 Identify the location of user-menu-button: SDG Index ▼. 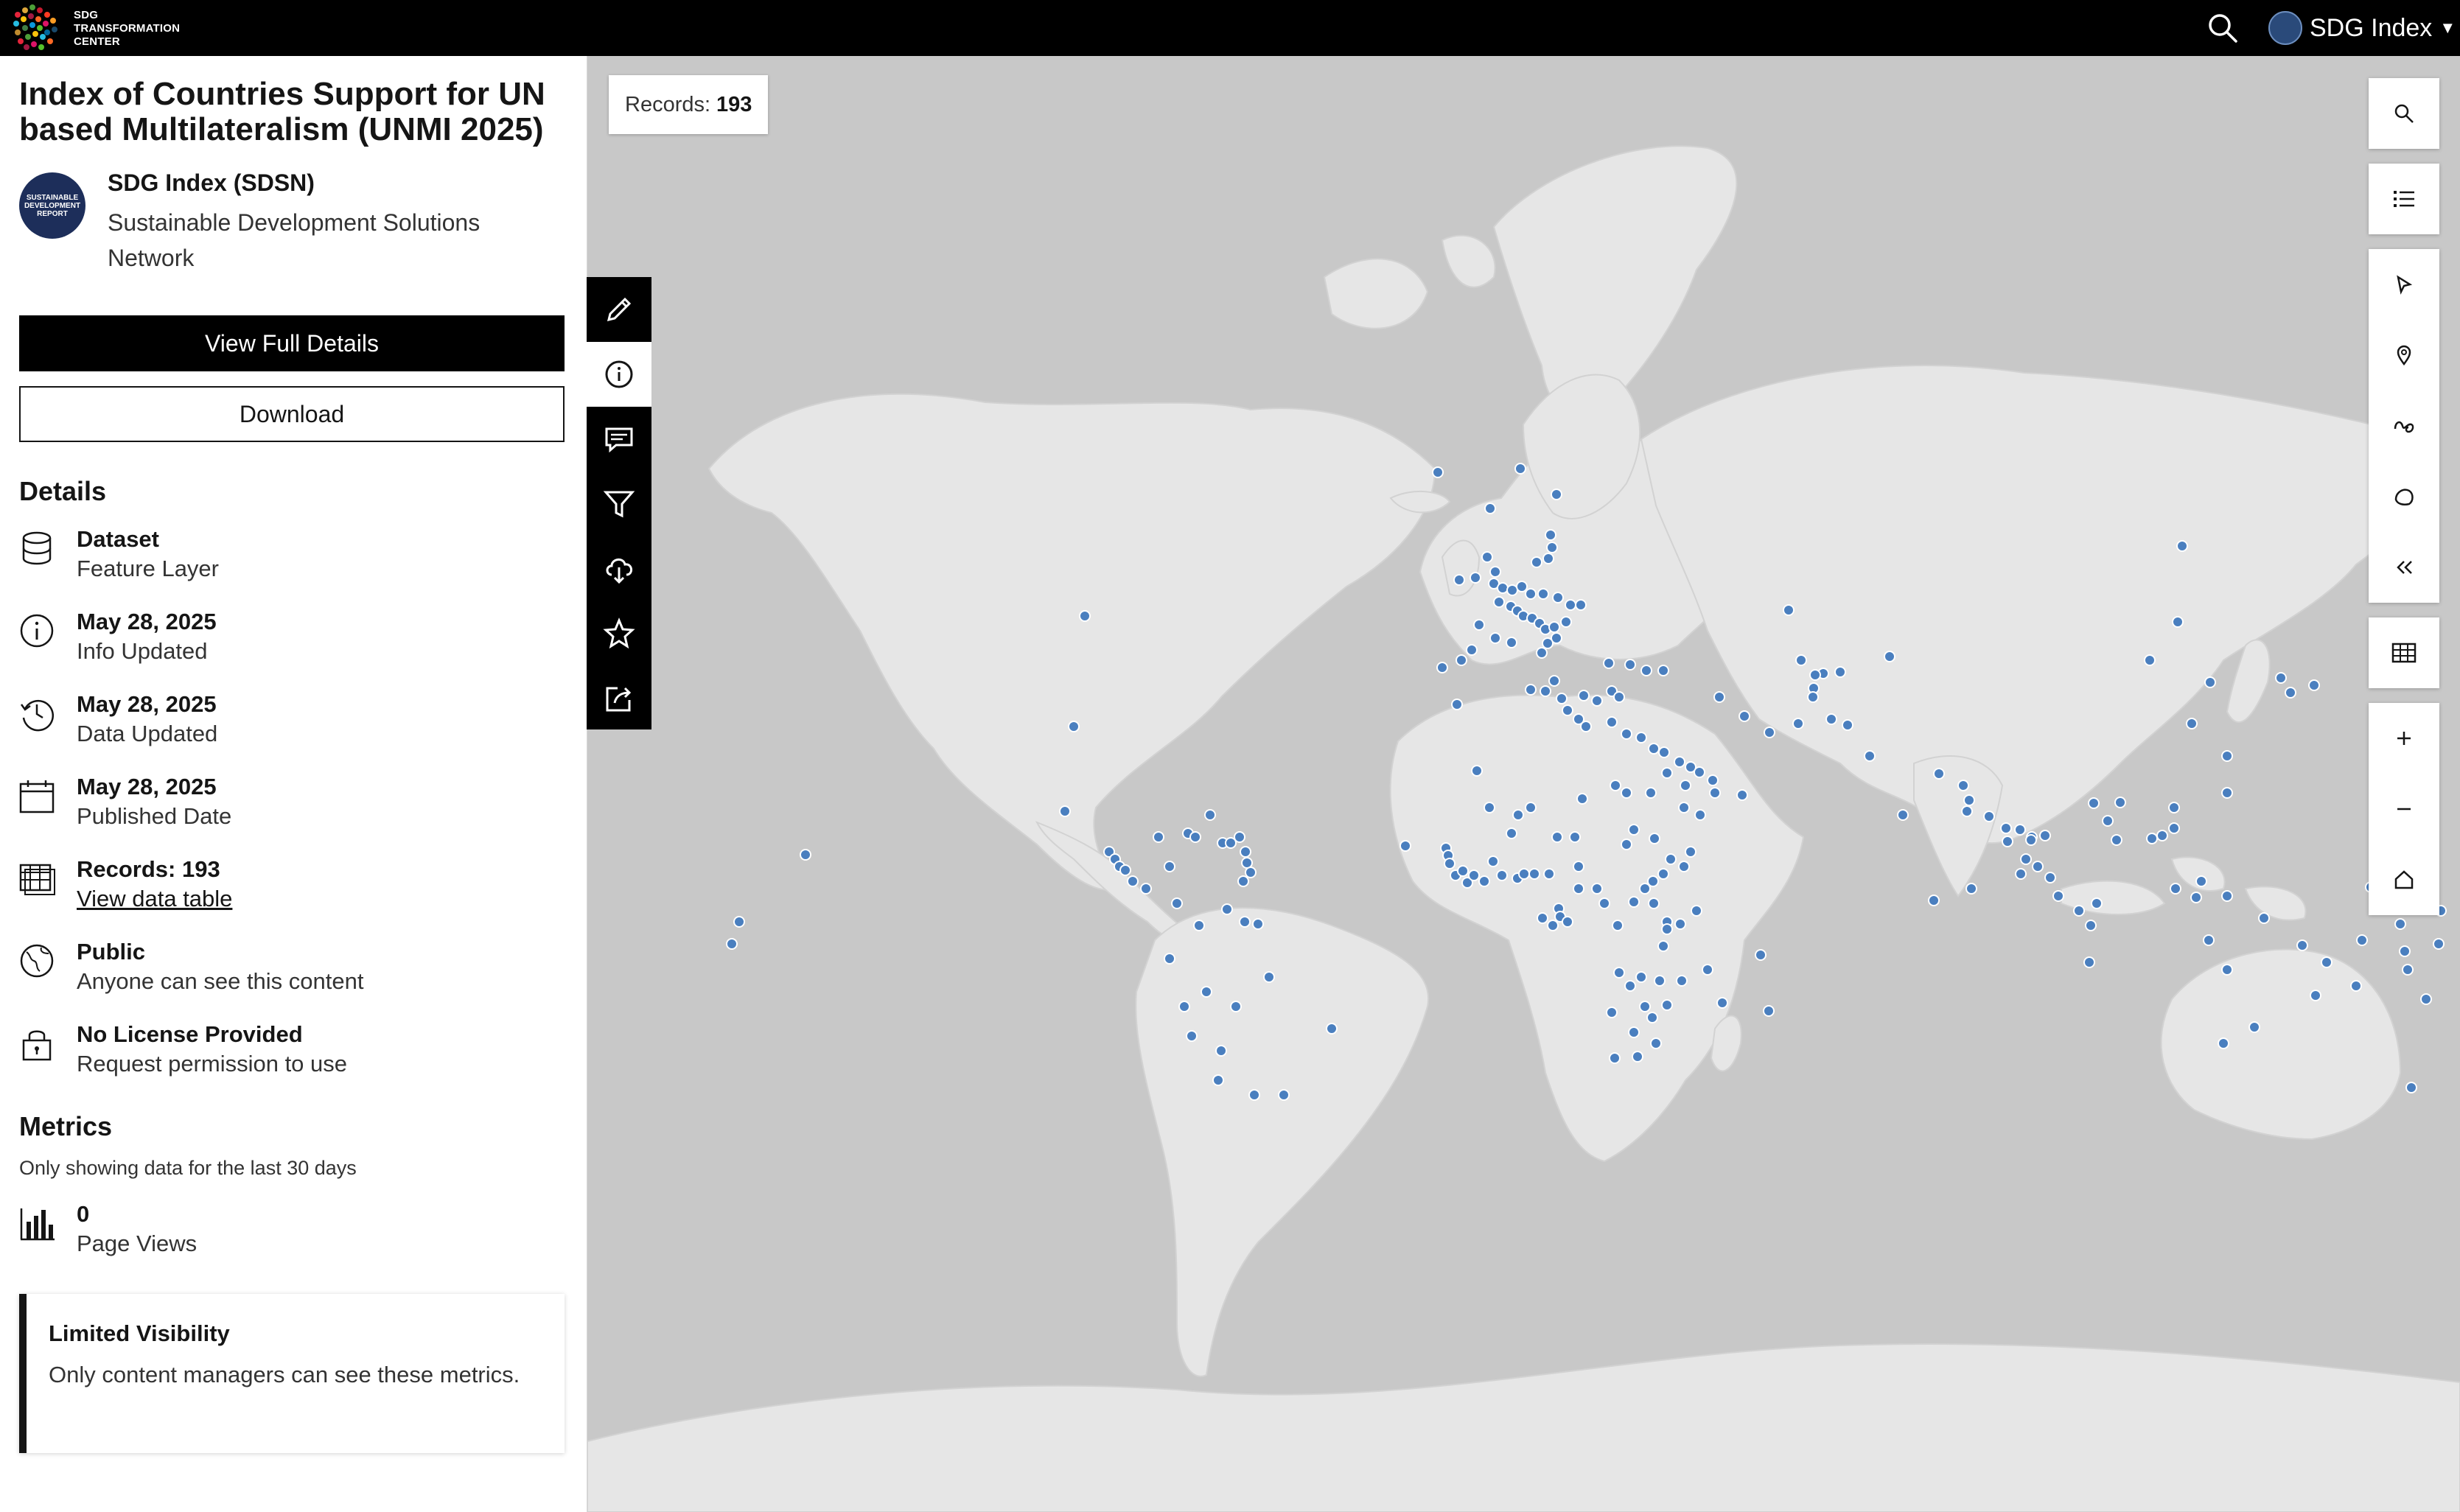
(2362, 28).